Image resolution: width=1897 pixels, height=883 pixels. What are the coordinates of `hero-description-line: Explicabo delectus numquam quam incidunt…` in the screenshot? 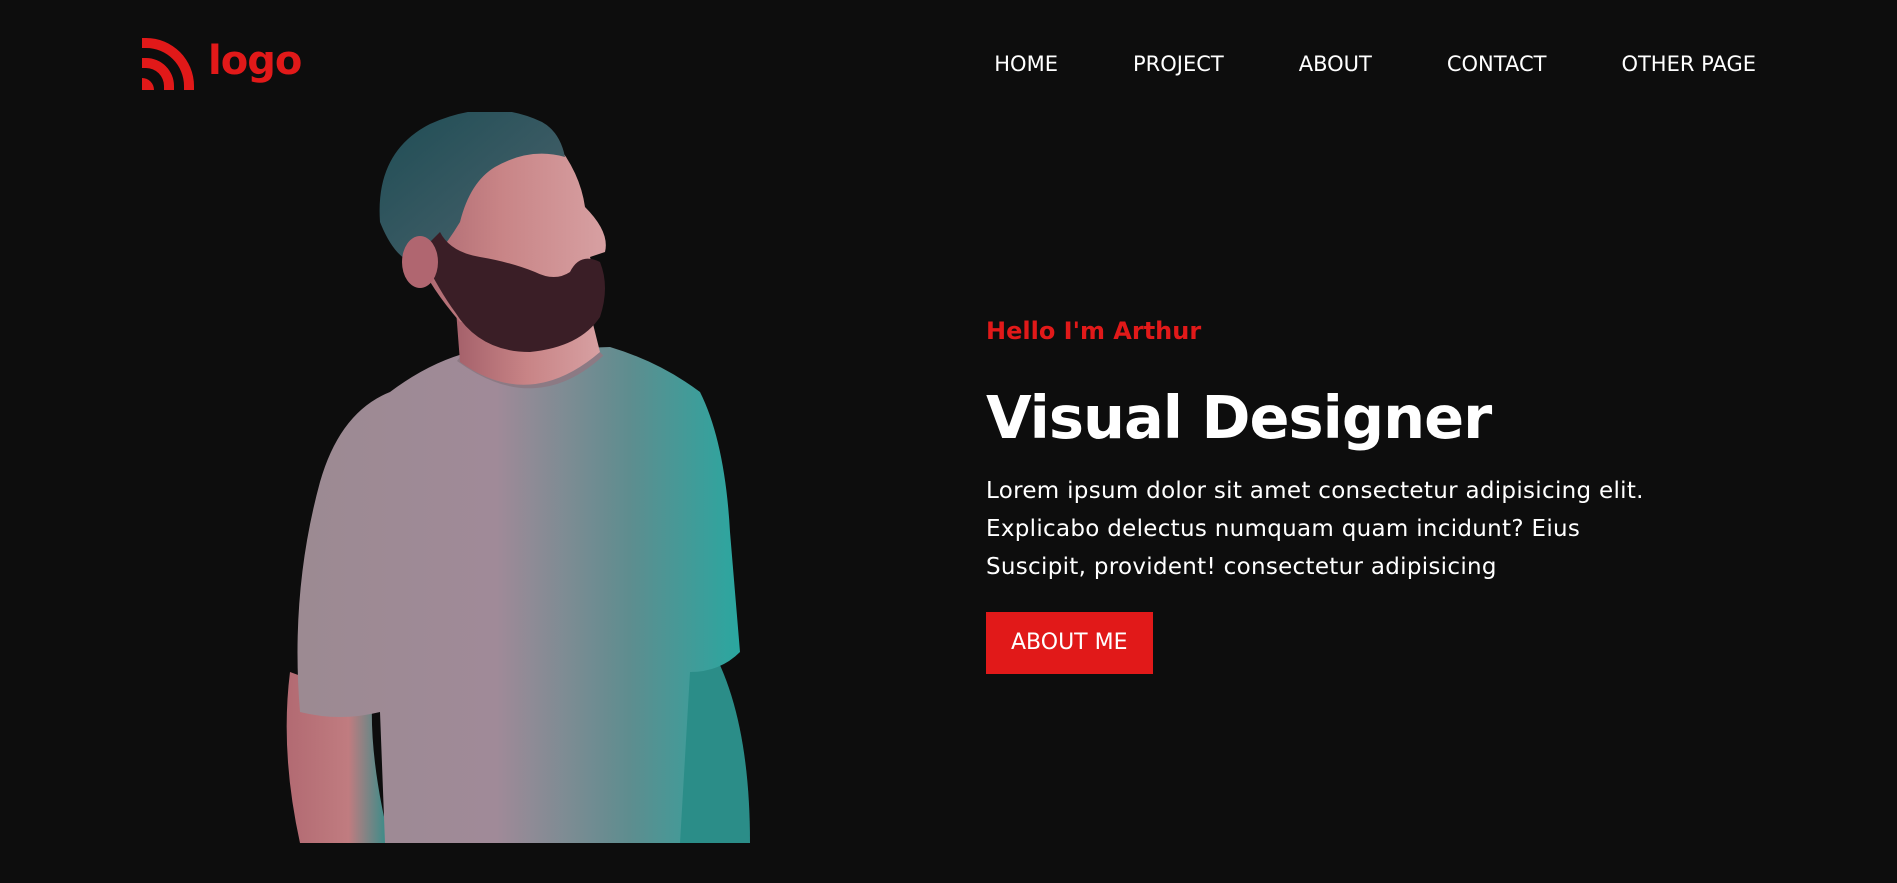 It's located at (1283, 529).